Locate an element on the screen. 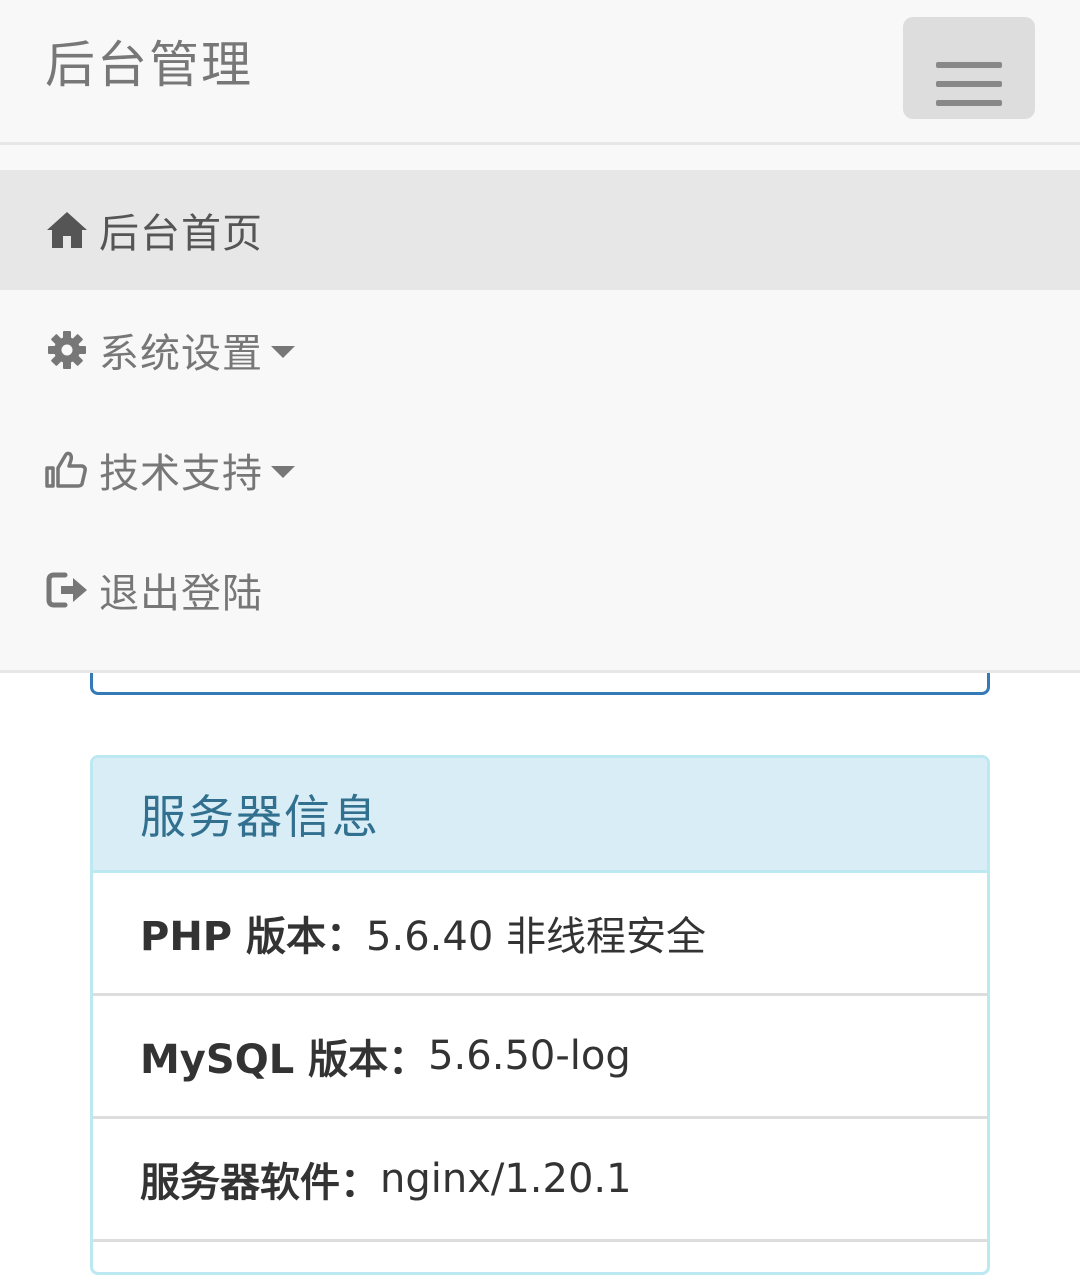 The width and height of the screenshot is (1080, 1275). info-row-mysql: MySQL 版本： 5.6.50-log is located at coordinates (540, 1057).